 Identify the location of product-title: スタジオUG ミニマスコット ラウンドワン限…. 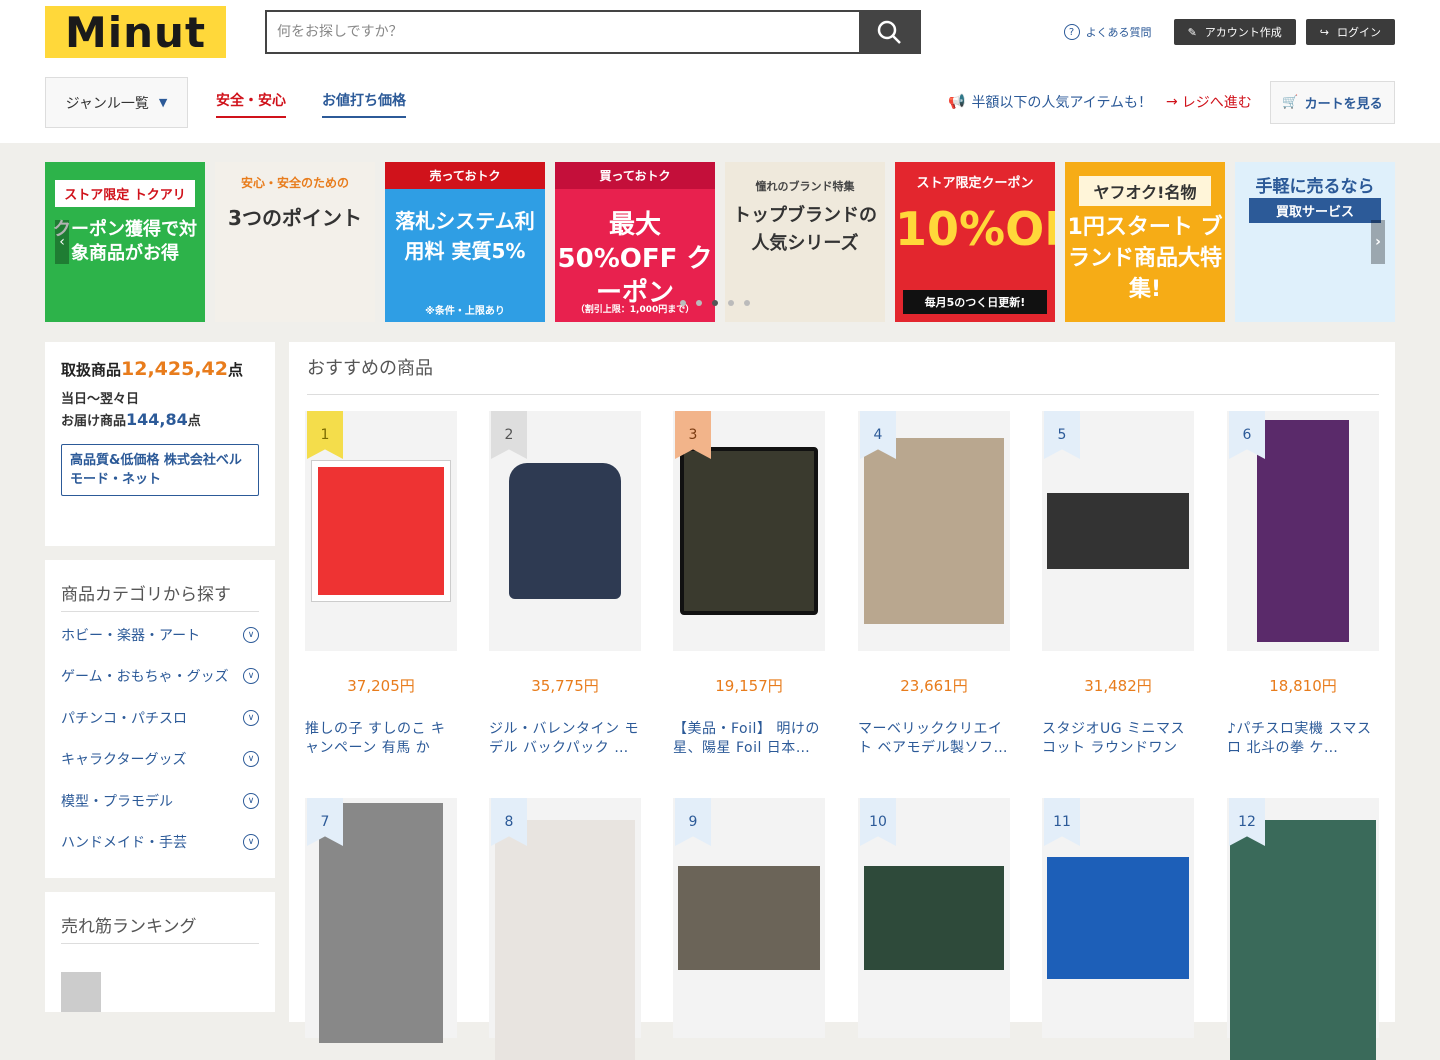
(1118, 739).